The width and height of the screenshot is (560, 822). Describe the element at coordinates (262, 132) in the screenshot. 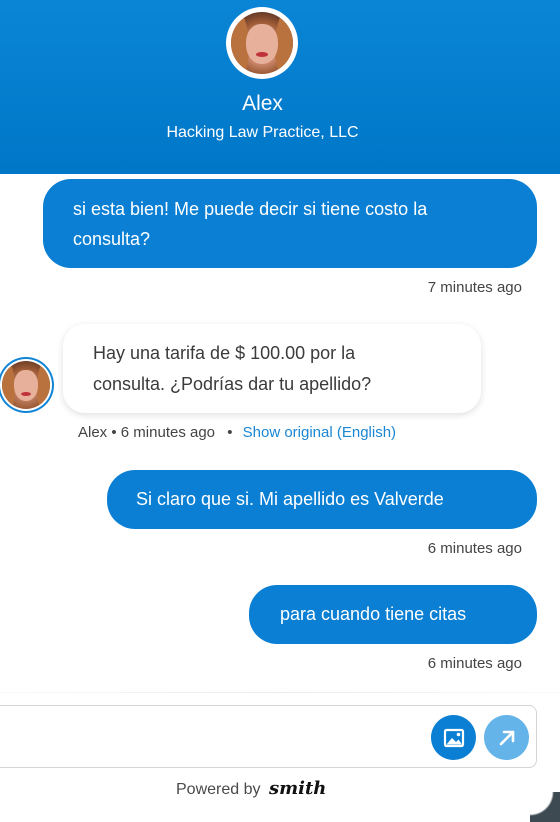

I see `company-name: Hacking Law Practice, LLC` at that location.